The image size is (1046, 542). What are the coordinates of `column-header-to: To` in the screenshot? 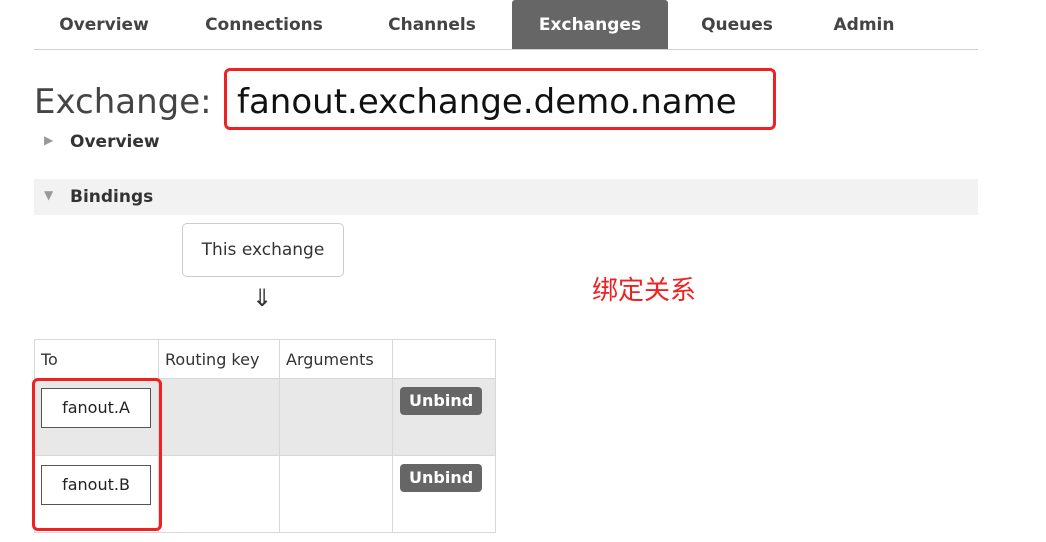 It's located at (96, 359).